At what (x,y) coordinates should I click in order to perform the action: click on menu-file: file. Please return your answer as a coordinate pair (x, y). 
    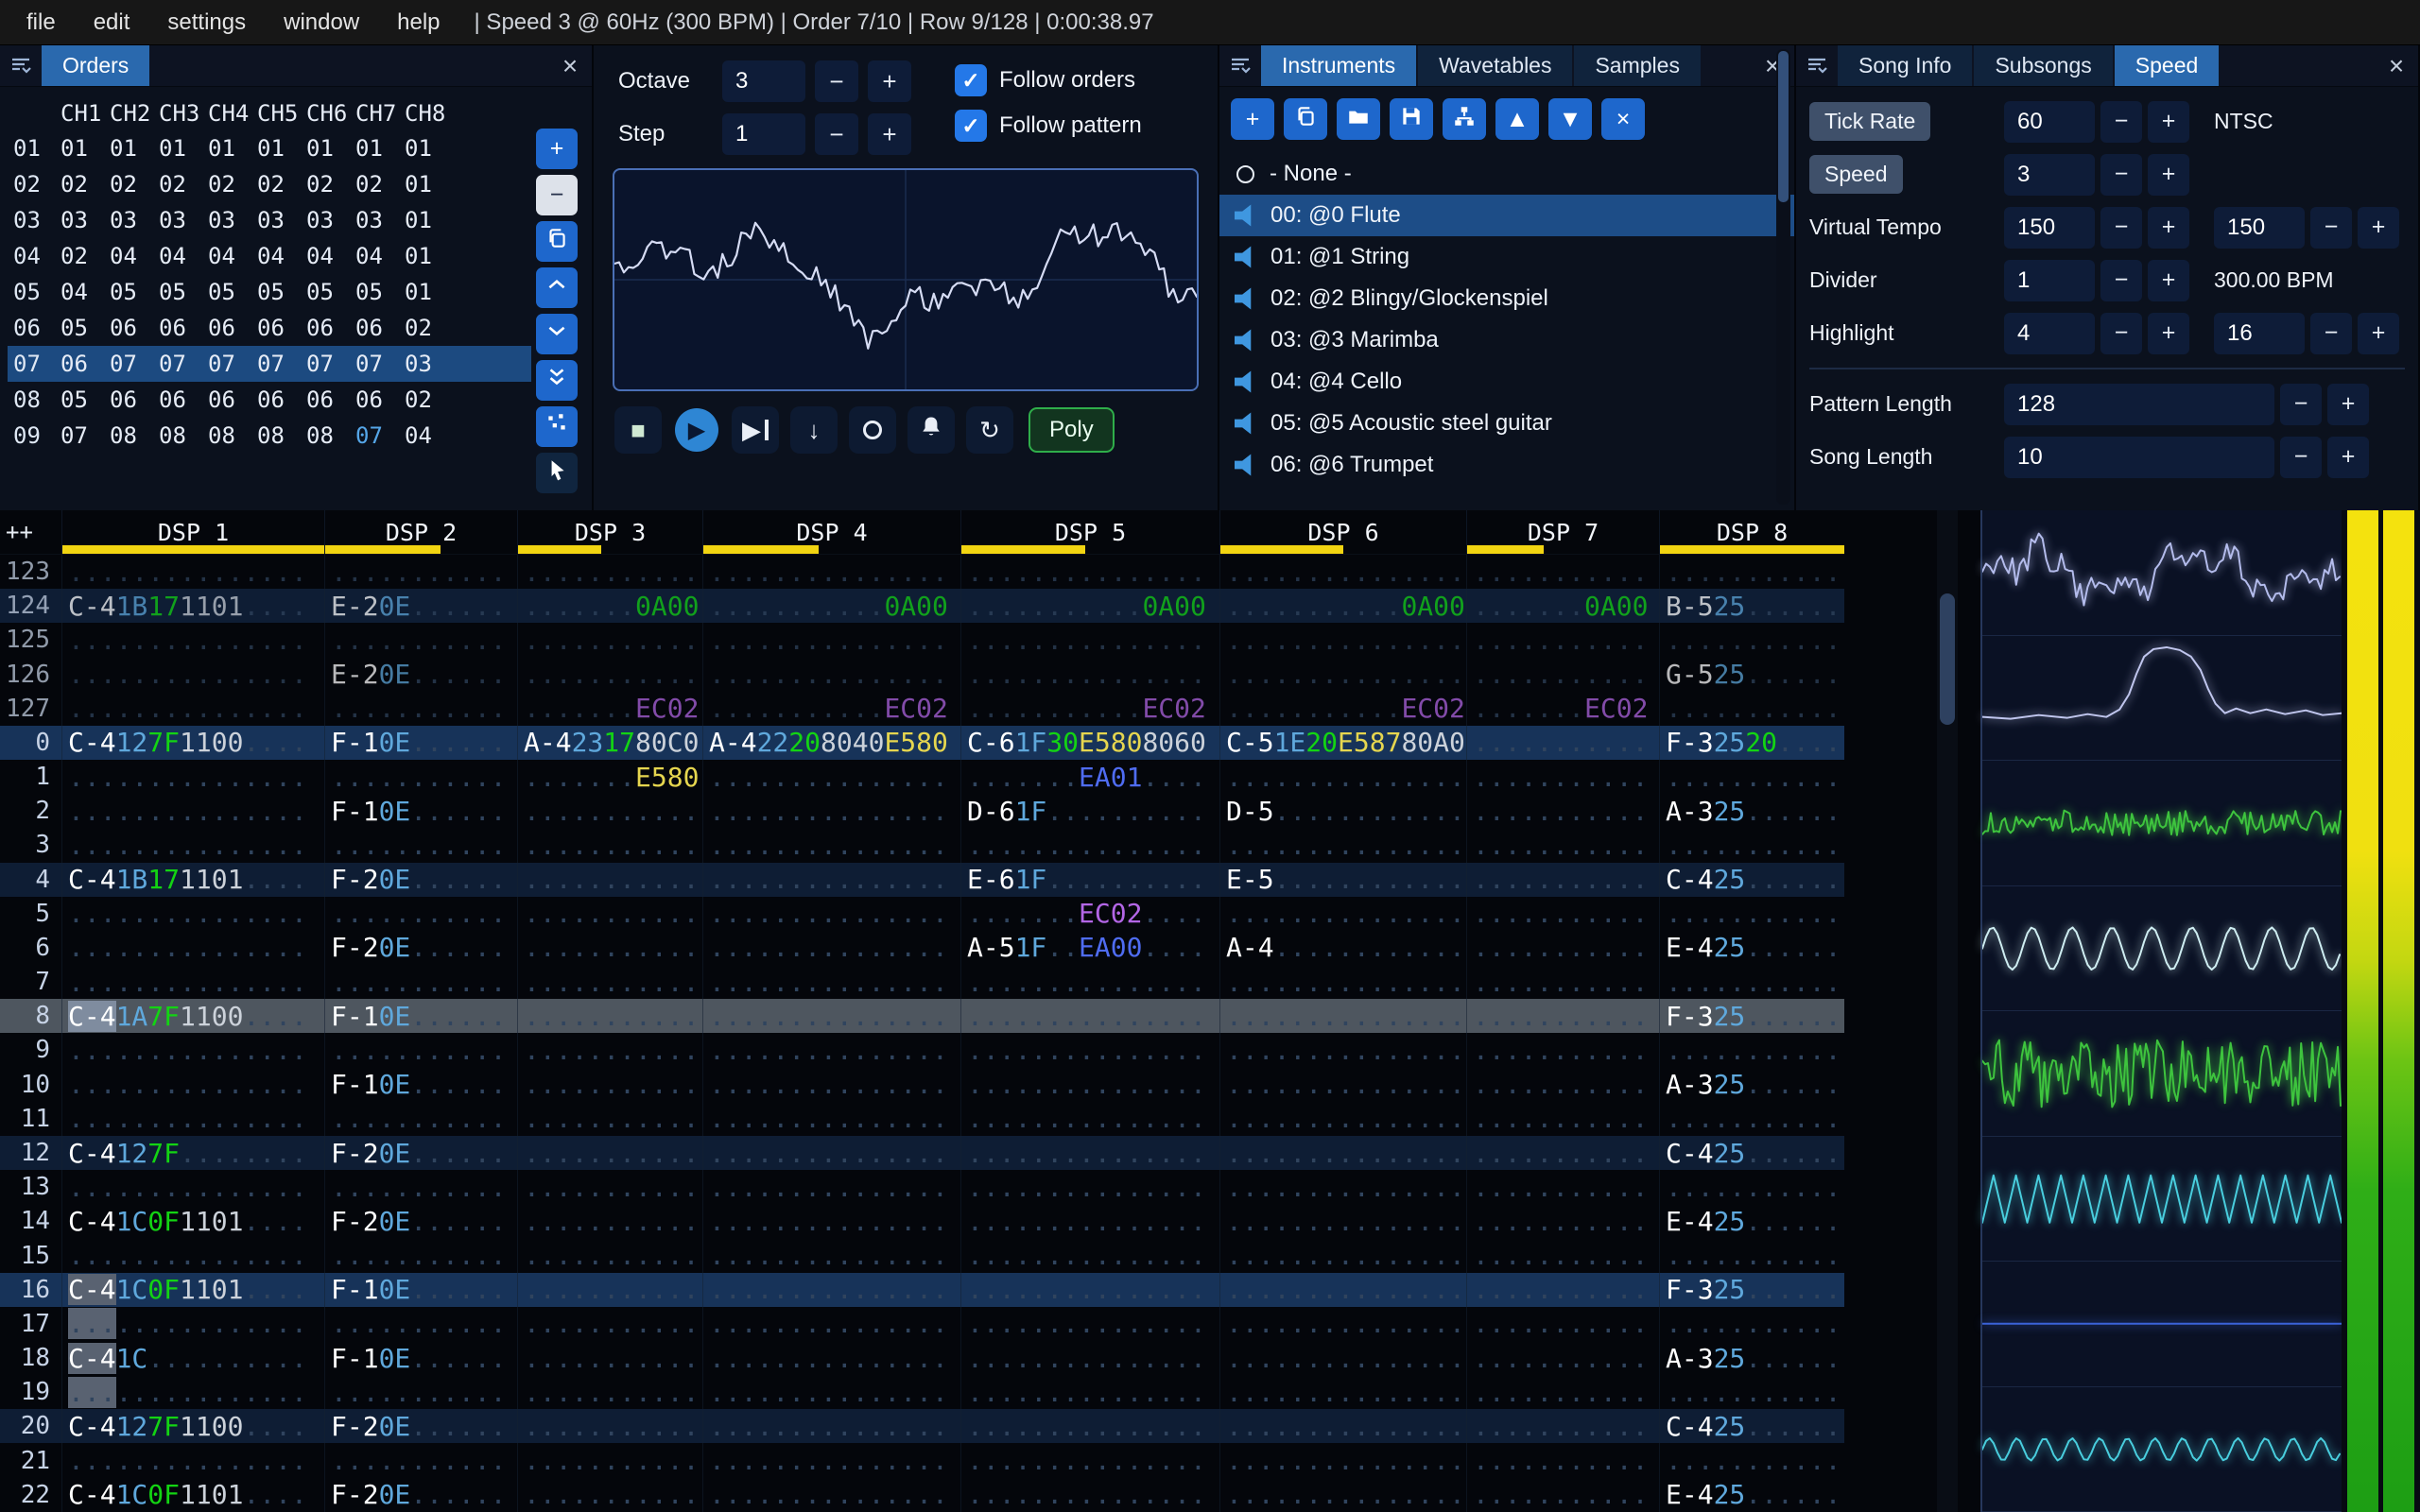
    Looking at the image, I should click on (41, 22).